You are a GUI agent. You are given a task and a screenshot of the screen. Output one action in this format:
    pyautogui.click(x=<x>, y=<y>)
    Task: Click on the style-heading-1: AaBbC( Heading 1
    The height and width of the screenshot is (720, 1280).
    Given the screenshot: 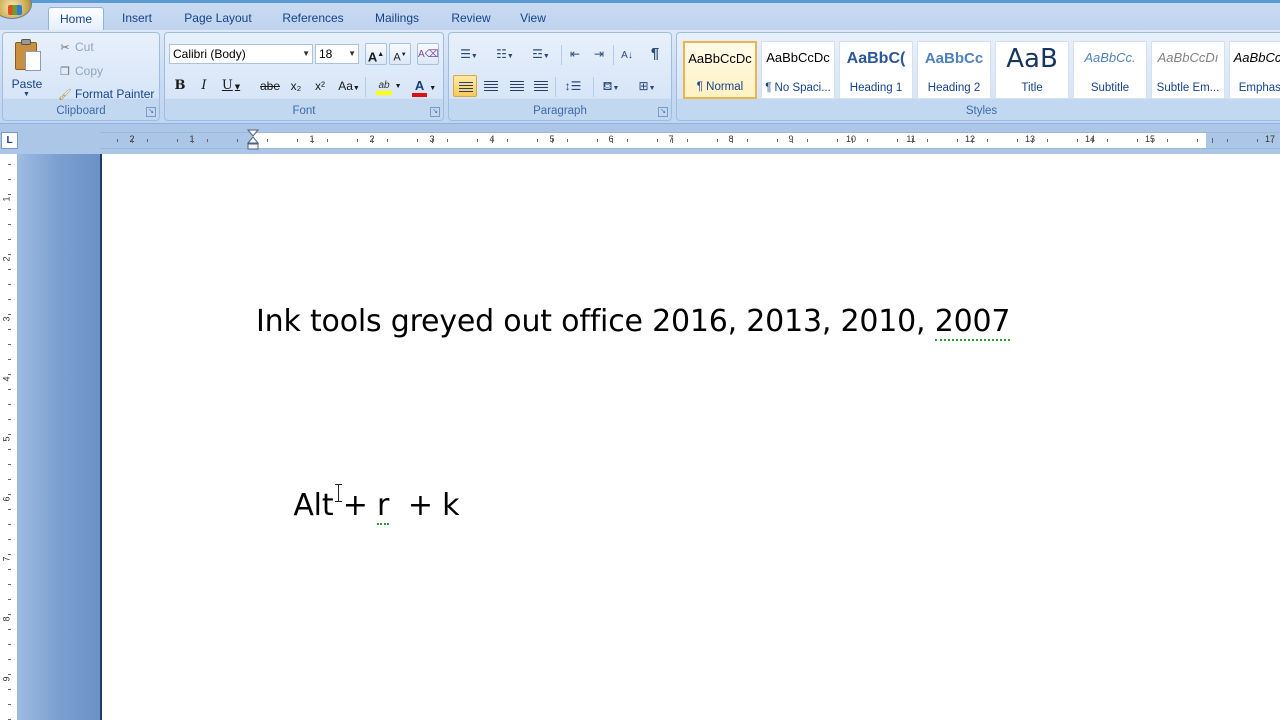 What is the action you would take?
    pyautogui.click(x=876, y=70)
    